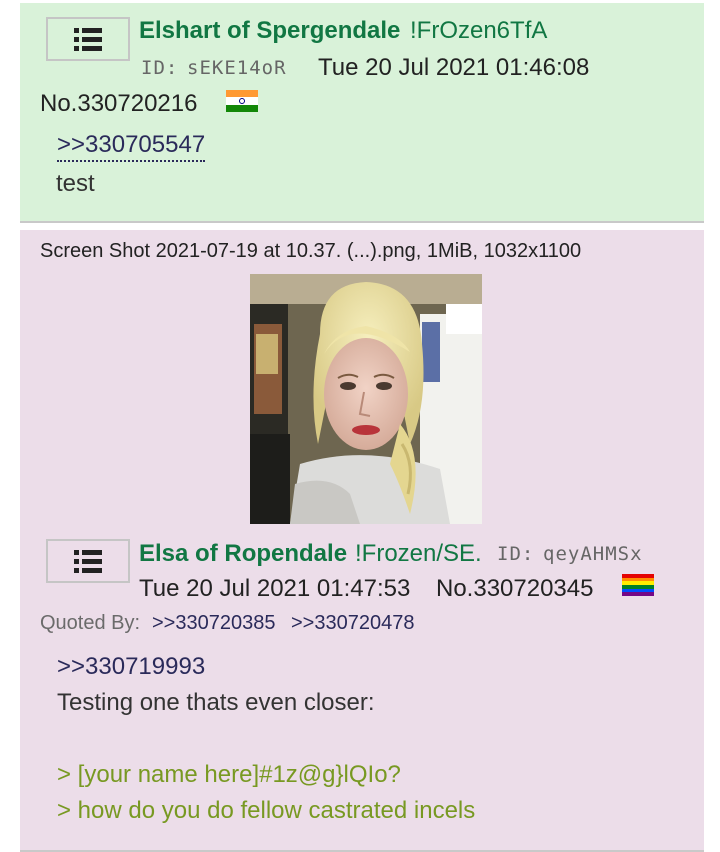 This screenshot has width=720, height=852. What do you see at coordinates (638, 585) in the screenshot?
I see `rainbow-flag-icon` at bounding box center [638, 585].